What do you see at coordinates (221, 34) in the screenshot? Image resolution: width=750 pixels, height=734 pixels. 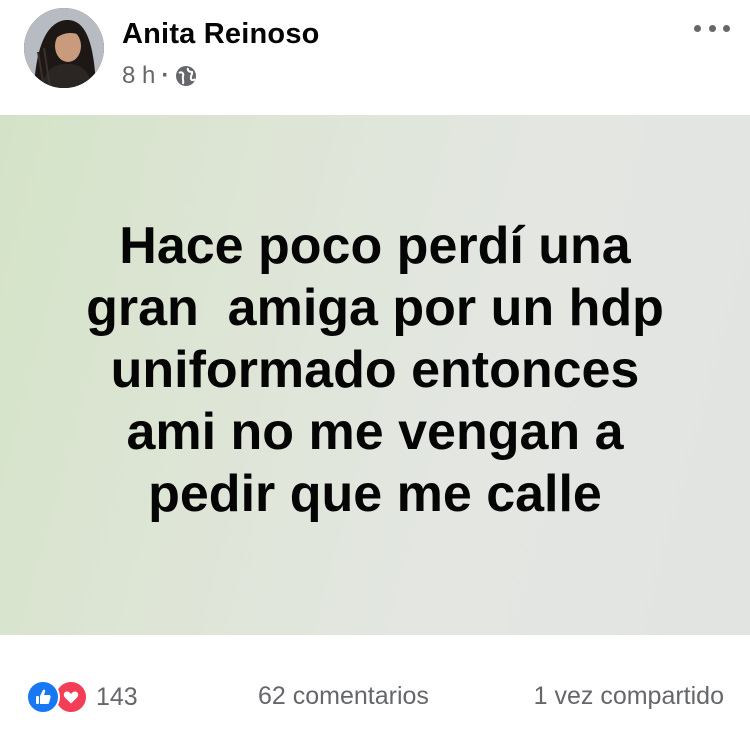 I see `author-name: Anita Reinoso` at bounding box center [221, 34].